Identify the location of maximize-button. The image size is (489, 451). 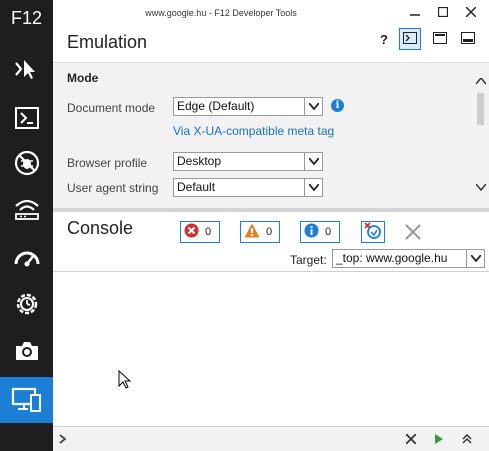
(443, 13).